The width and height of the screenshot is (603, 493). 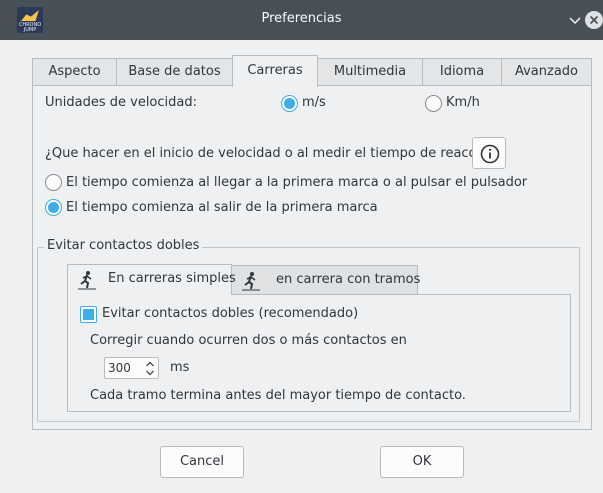 I want to click on double-contacts-group-title: Evitar contactos dobles, so click(x=123, y=245).